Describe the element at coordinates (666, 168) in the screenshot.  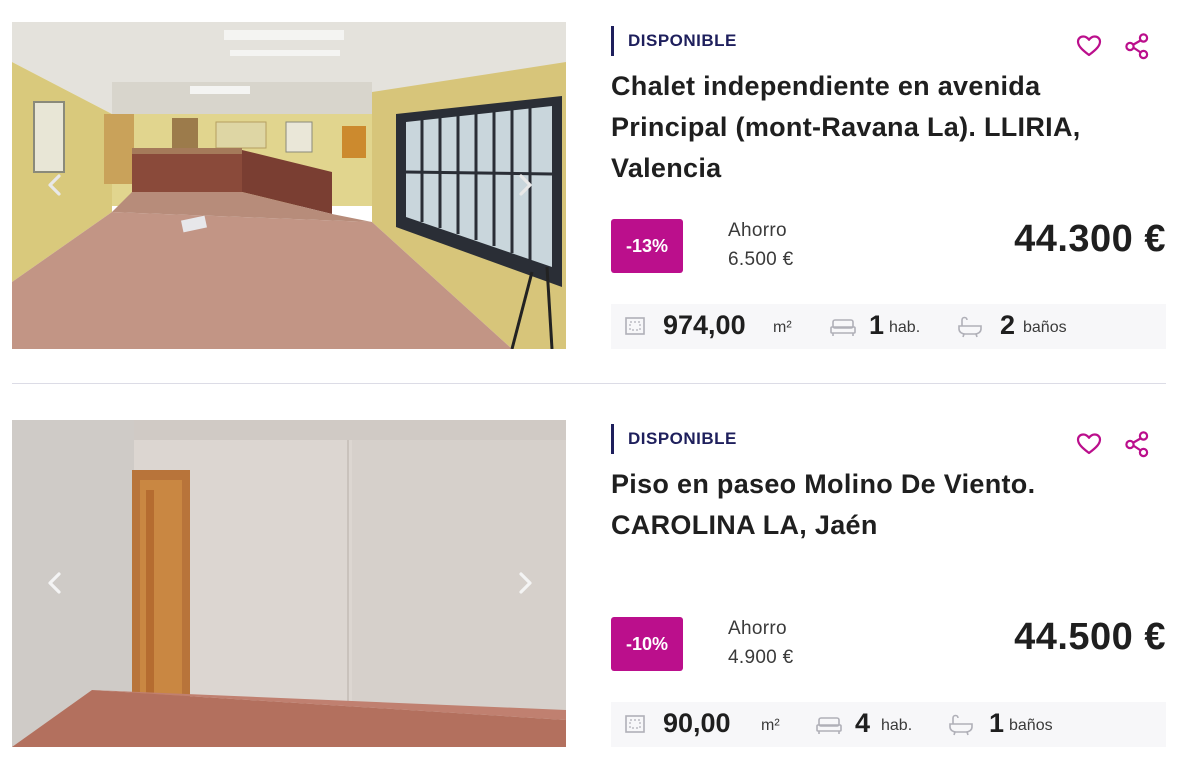
I see `title-line: Valencia` at that location.